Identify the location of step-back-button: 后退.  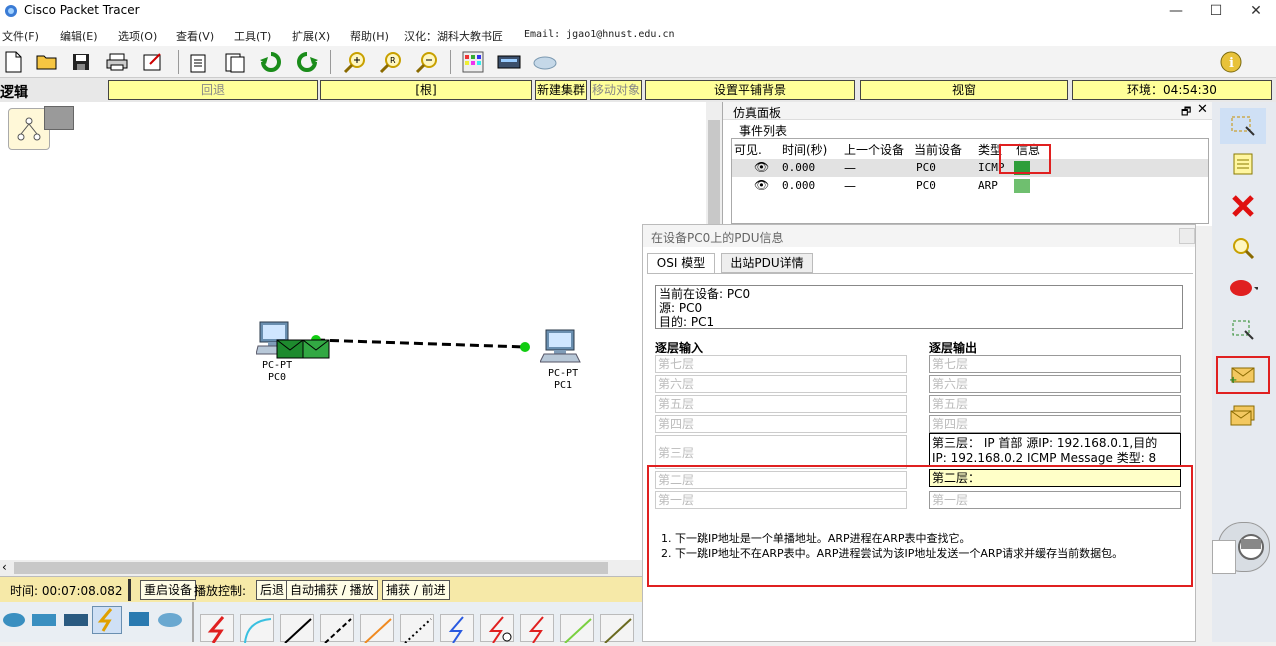
(272, 590).